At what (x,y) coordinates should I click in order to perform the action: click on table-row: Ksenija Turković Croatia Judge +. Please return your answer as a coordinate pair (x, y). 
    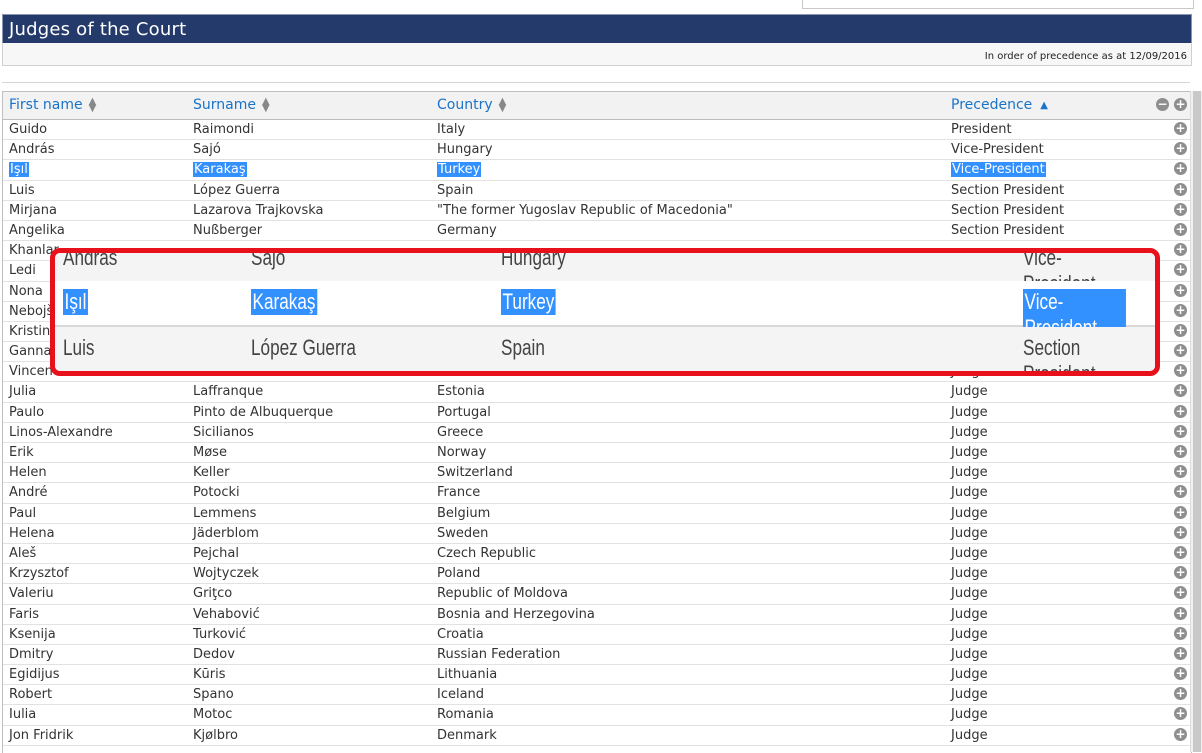
    Looking at the image, I should click on (597, 635).